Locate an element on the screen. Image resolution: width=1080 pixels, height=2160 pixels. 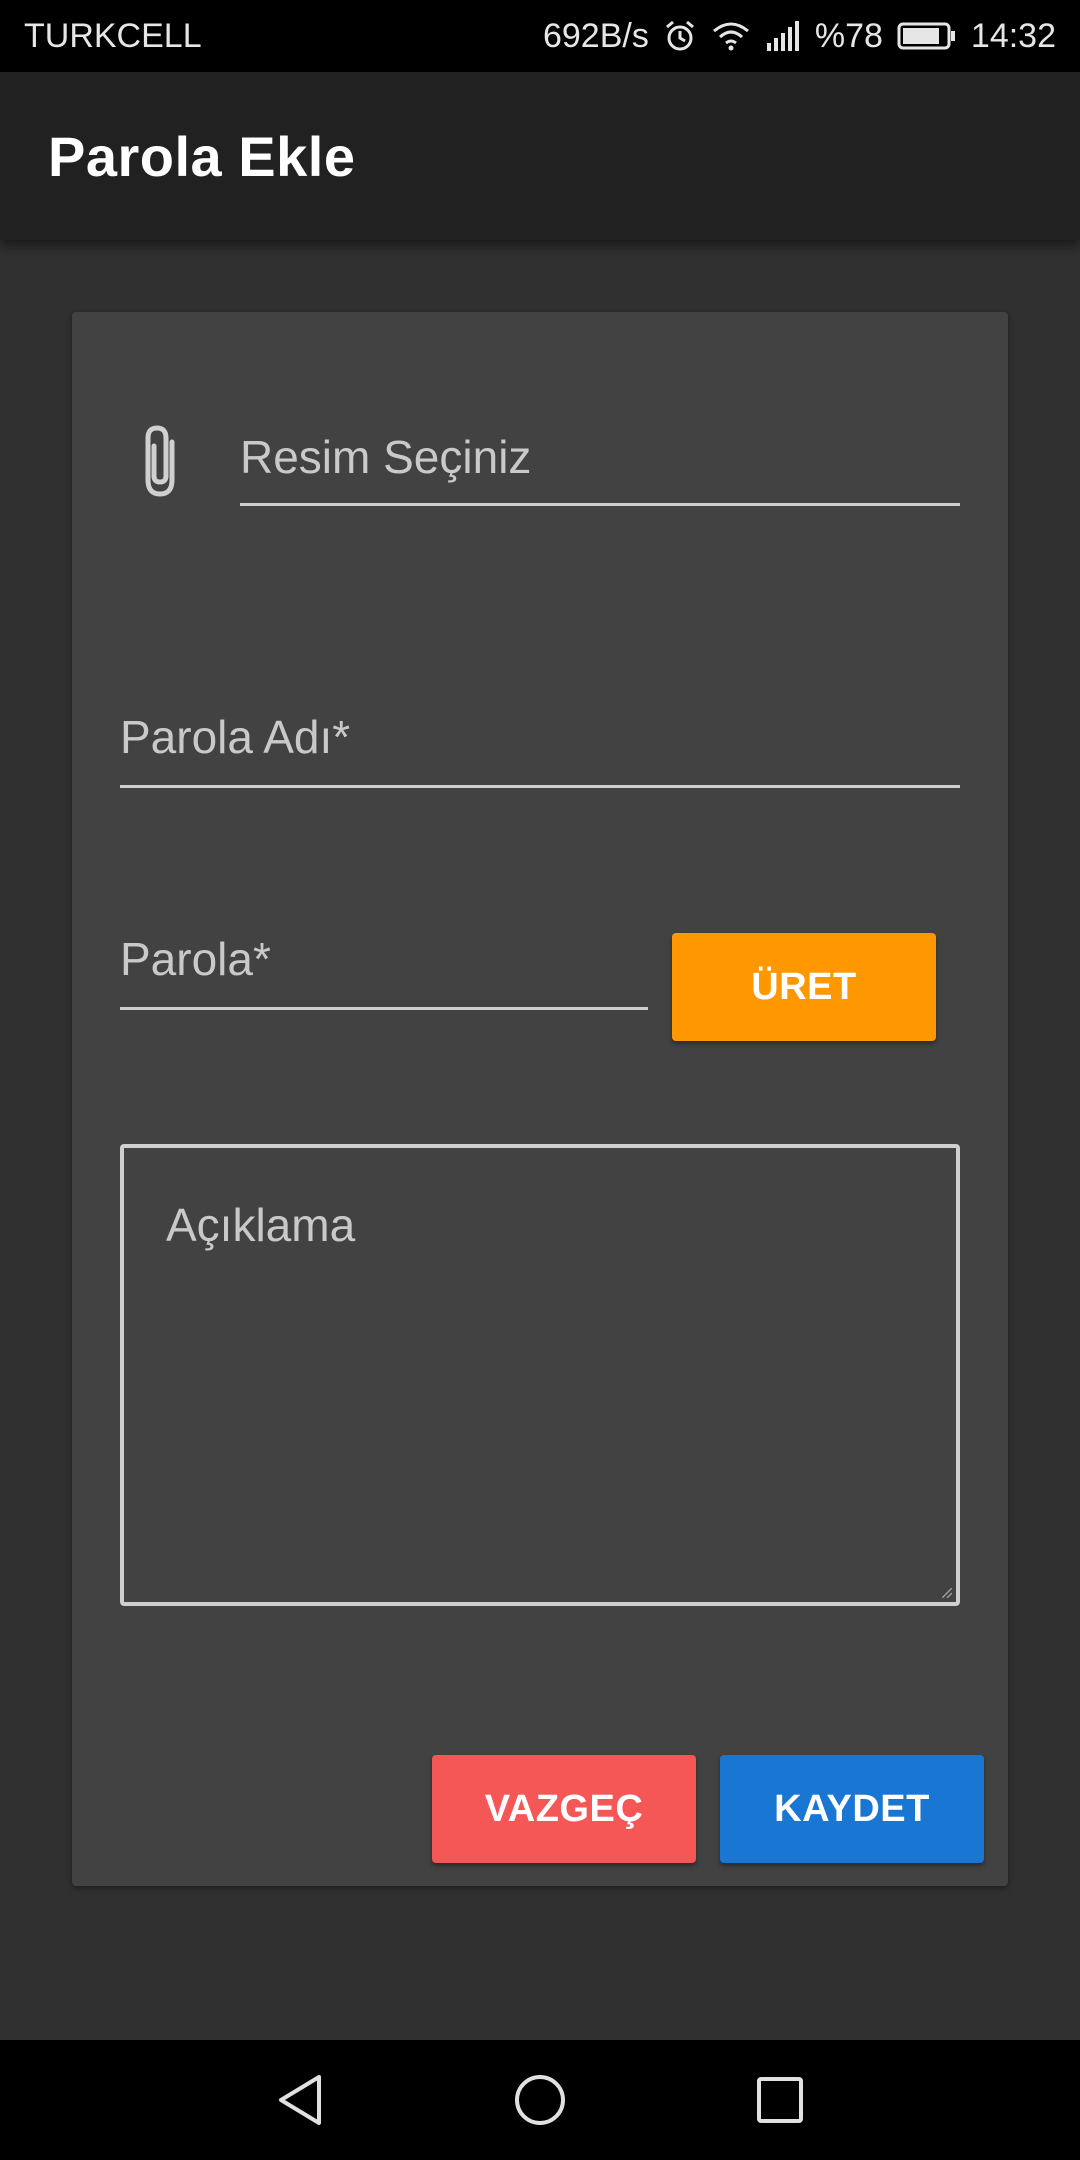
paperclip-icon is located at coordinates (162, 462).